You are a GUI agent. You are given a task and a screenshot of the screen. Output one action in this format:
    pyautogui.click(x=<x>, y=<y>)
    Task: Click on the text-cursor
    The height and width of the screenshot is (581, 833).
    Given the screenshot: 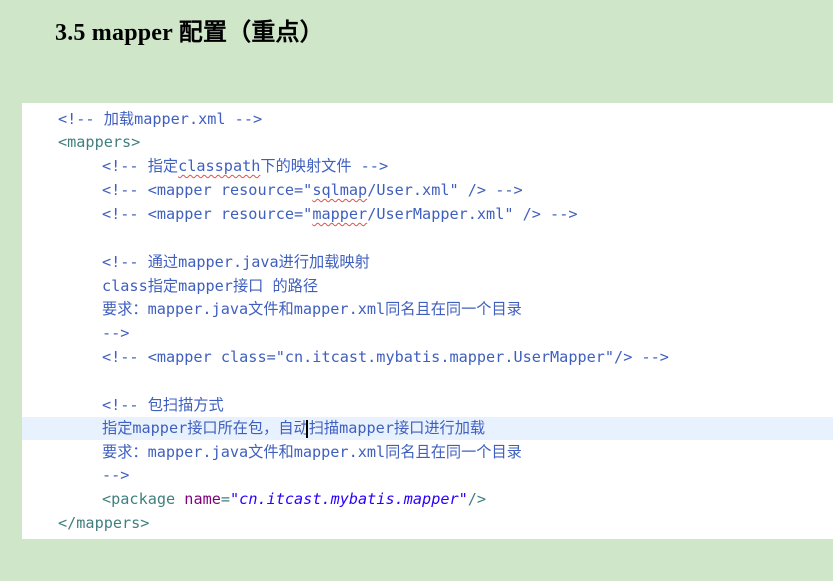 What is the action you would take?
    pyautogui.click(x=307, y=429)
    